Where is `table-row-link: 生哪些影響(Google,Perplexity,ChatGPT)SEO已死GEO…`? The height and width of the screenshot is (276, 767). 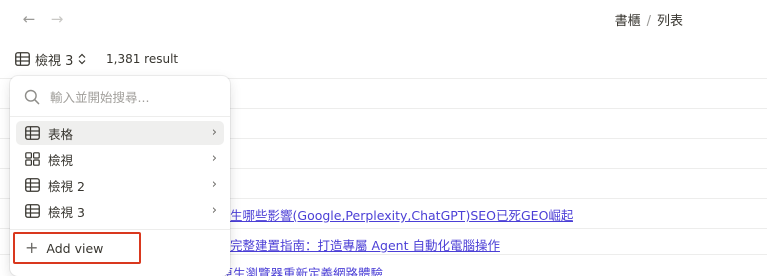
table-row-link: 生哪些影響(Google,Perplexity,ChatGPT)SEO已死GEO… is located at coordinates (401, 214).